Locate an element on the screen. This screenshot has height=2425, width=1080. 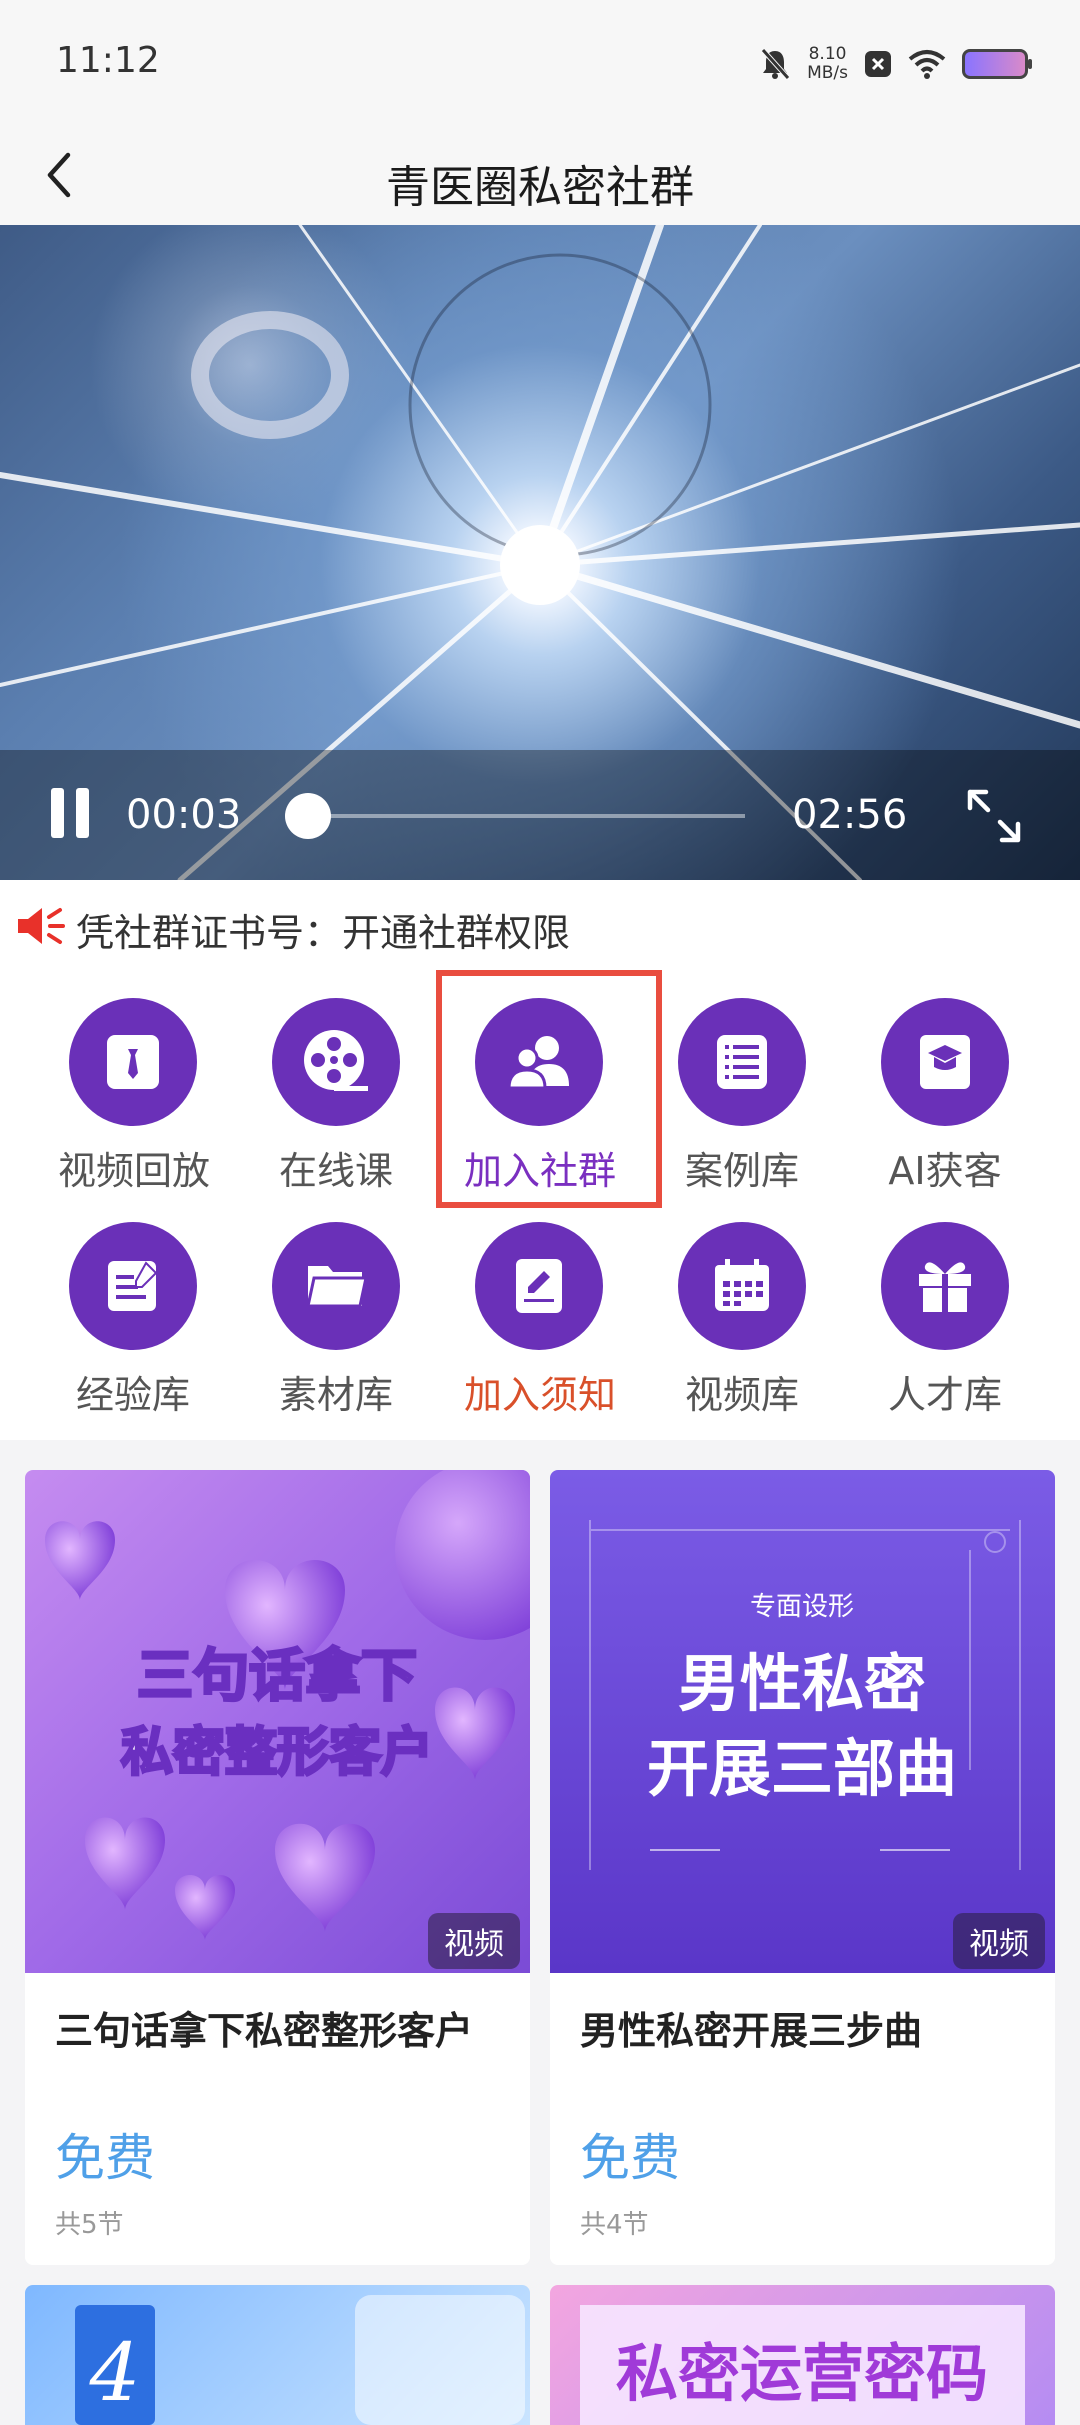
mute-bell-icon is located at coordinates (775, 64).